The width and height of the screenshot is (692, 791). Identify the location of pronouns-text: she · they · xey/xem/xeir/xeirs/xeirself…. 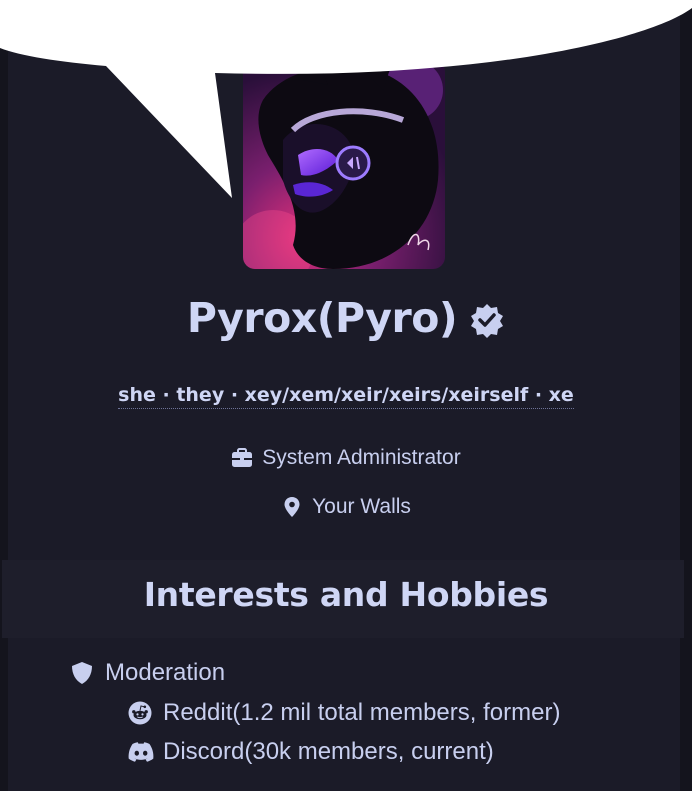
(346, 396).